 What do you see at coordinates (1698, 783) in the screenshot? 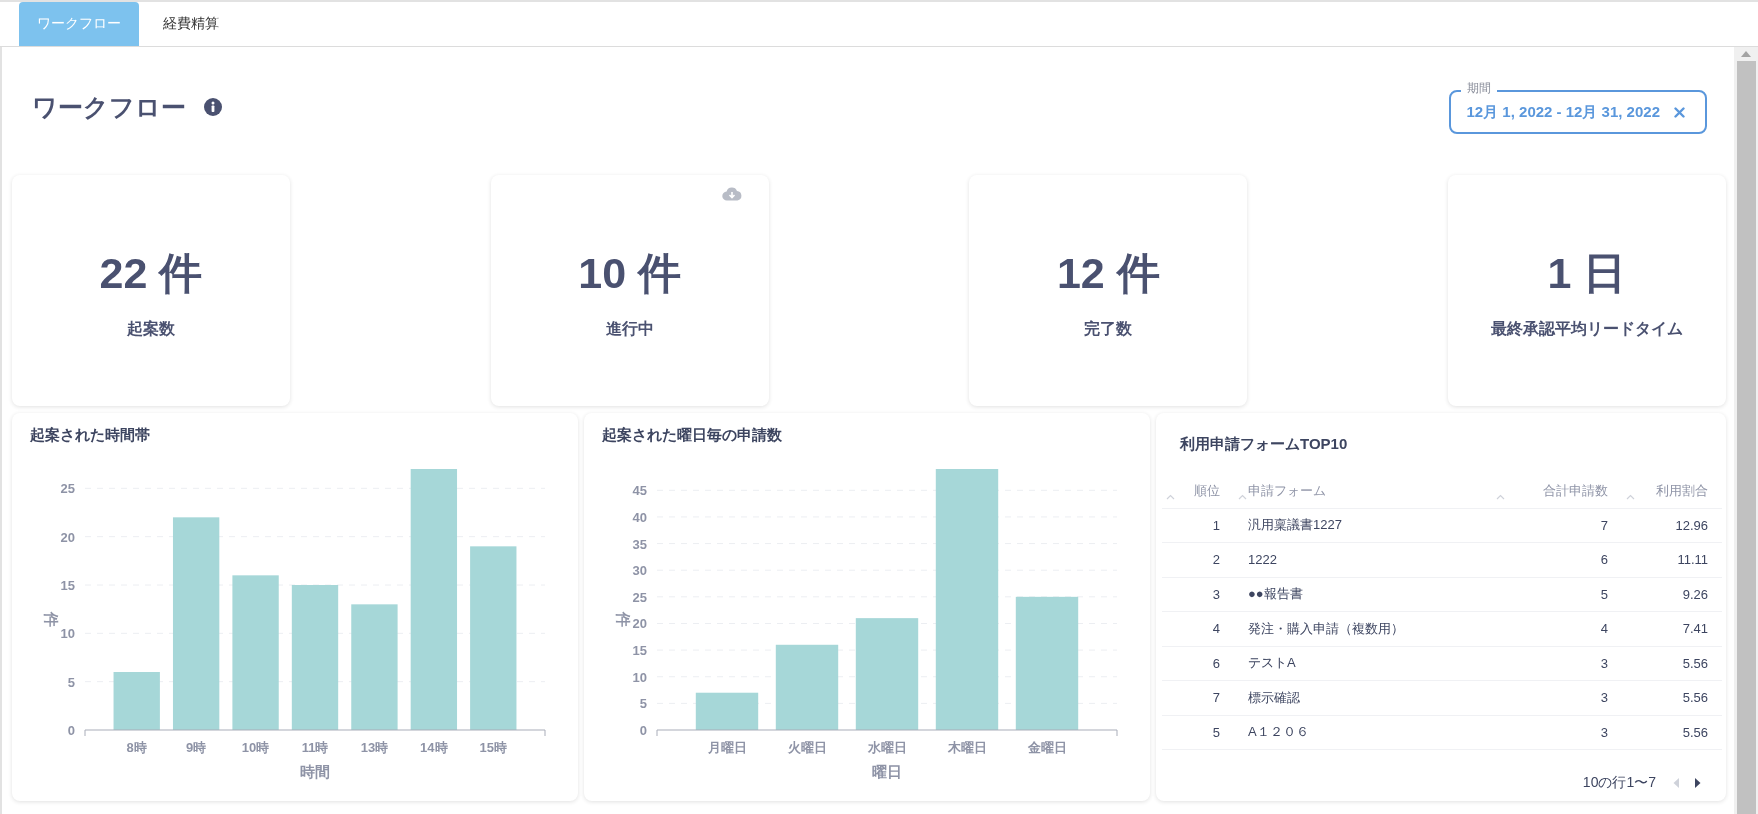
I see `next-page-icon` at bounding box center [1698, 783].